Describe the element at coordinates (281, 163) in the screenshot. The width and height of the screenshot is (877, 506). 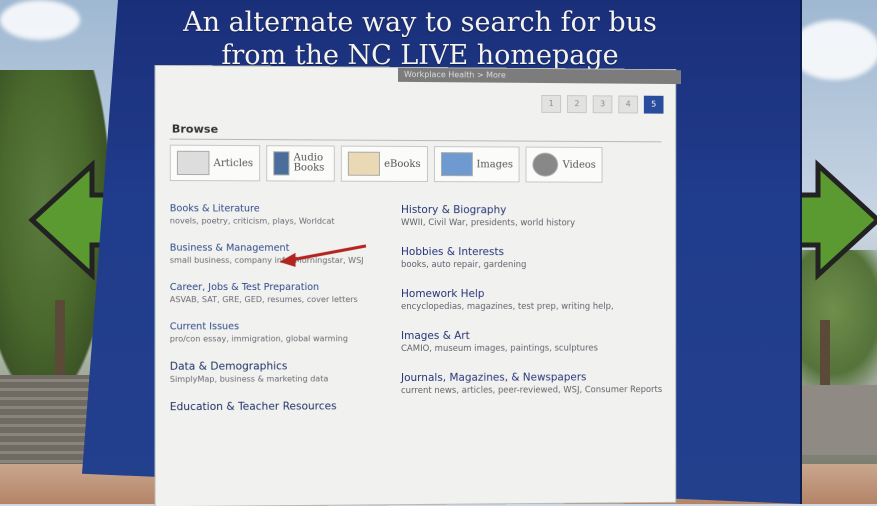
I see `audiobooks-icon` at that location.